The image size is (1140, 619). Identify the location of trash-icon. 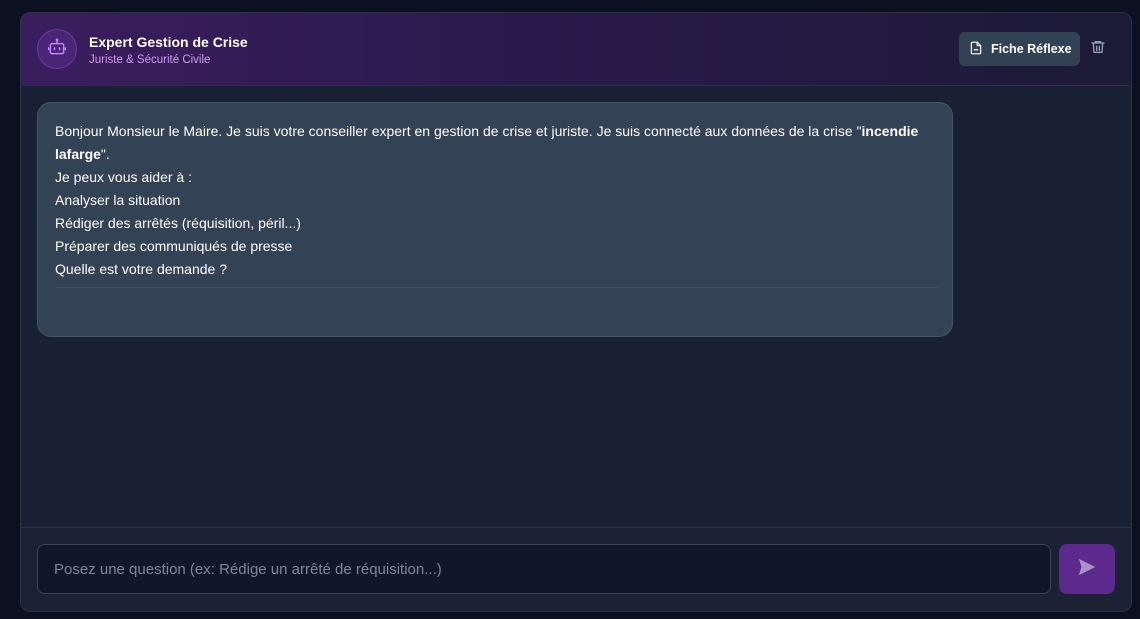
(1098, 49).